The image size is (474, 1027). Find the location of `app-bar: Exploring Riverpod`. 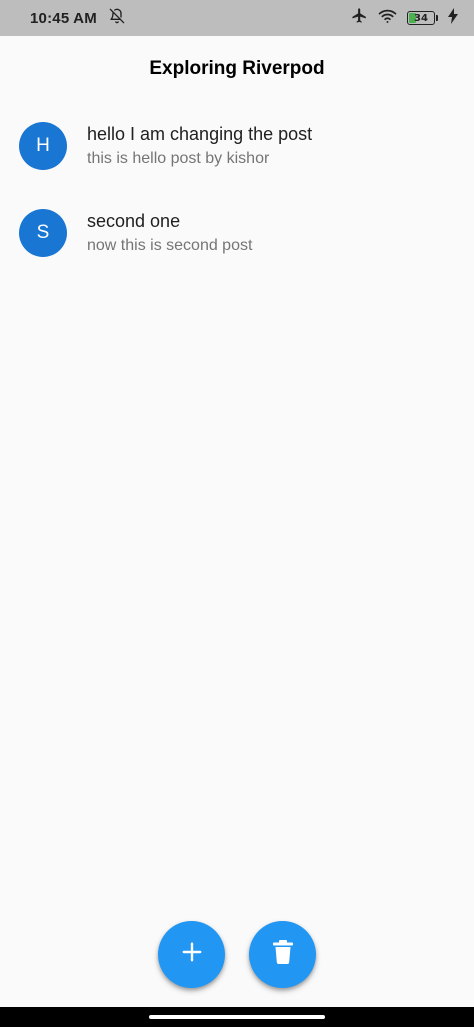

app-bar: Exploring Riverpod is located at coordinates (237, 69).